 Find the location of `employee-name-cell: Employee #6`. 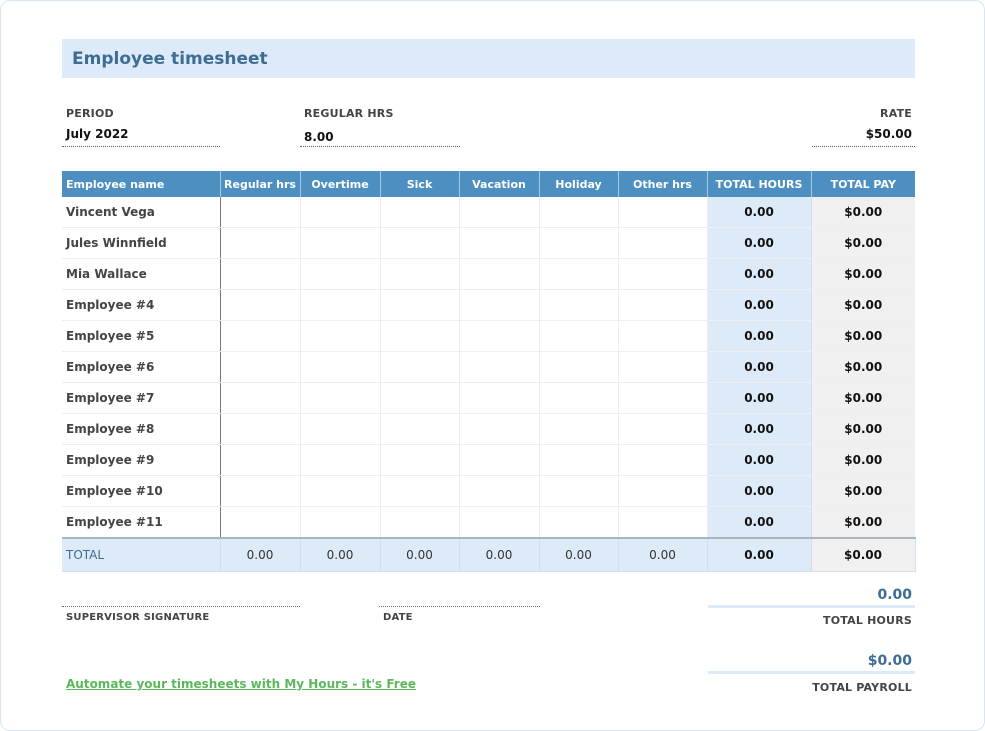

employee-name-cell: Employee #6 is located at coordinates (141, 367).